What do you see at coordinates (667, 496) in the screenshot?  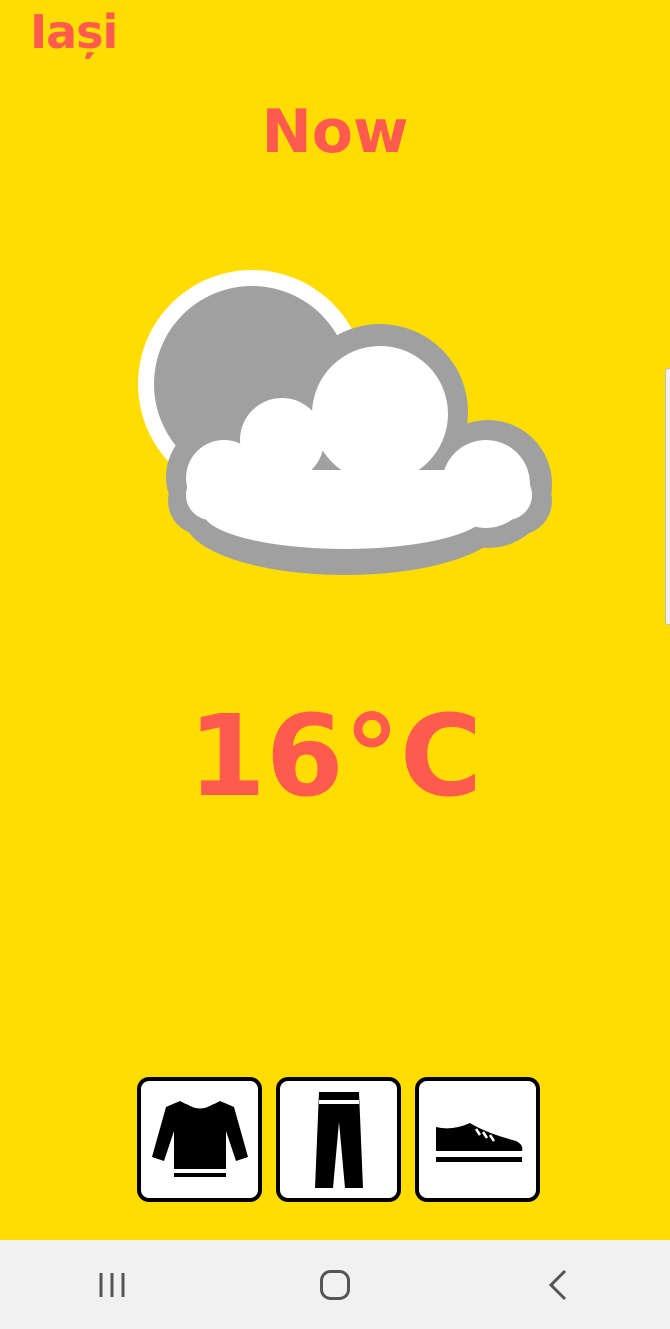 I see `edge-panel-handle` at bounding box center [667, 496].